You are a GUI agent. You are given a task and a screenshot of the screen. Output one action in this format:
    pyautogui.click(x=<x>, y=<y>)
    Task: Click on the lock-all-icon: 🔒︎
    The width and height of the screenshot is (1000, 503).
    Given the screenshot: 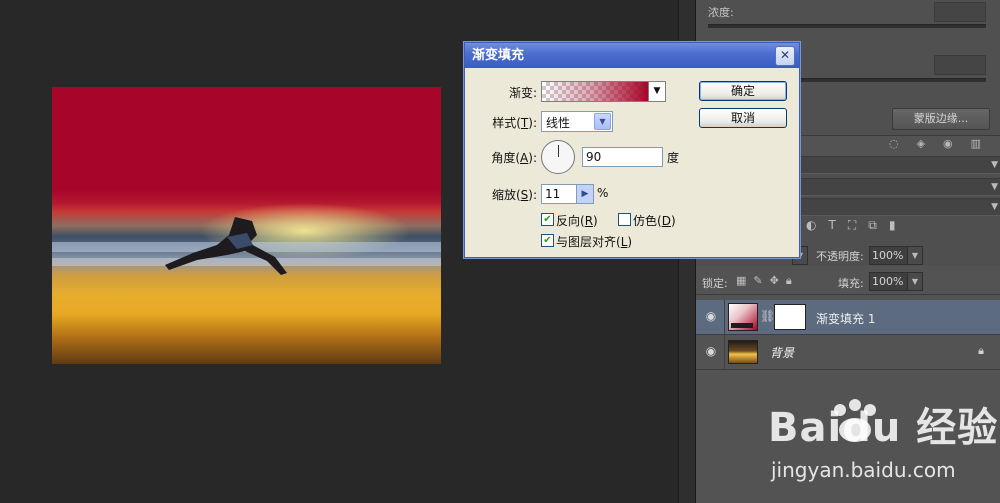 What is the action you would take?
    pyautogui.click(x=789, y=281)
    